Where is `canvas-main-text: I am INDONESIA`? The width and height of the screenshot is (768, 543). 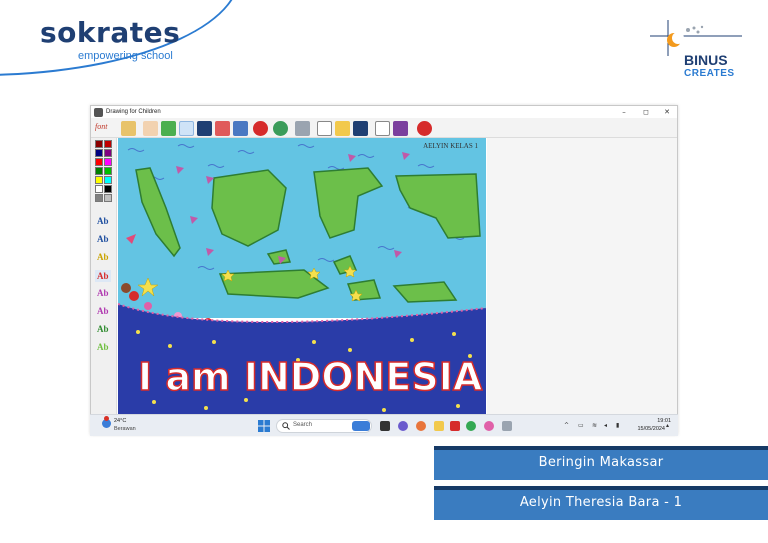
canvas-main-text: I am INDONESIA is located at coordinates (310, 377).